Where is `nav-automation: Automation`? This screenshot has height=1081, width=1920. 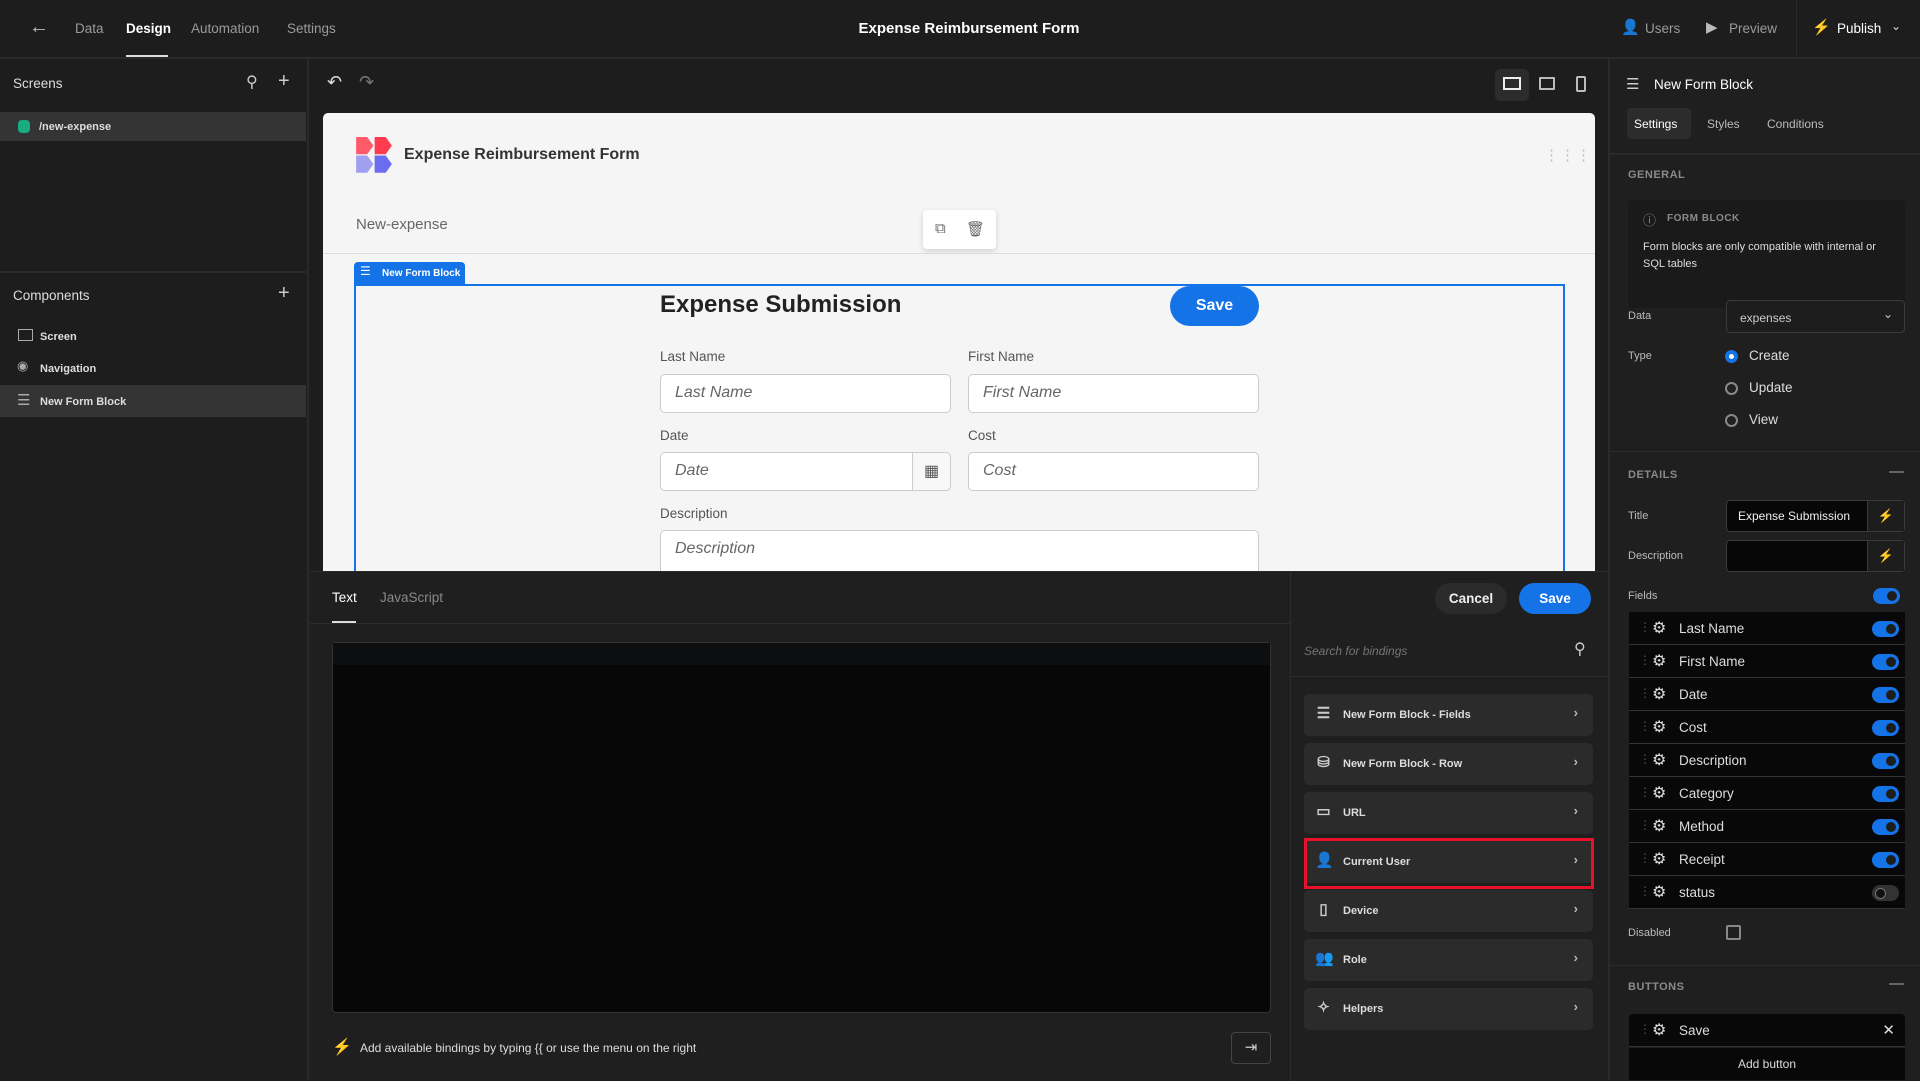
nav-automation: Automation is located at coordinates (225, 28).